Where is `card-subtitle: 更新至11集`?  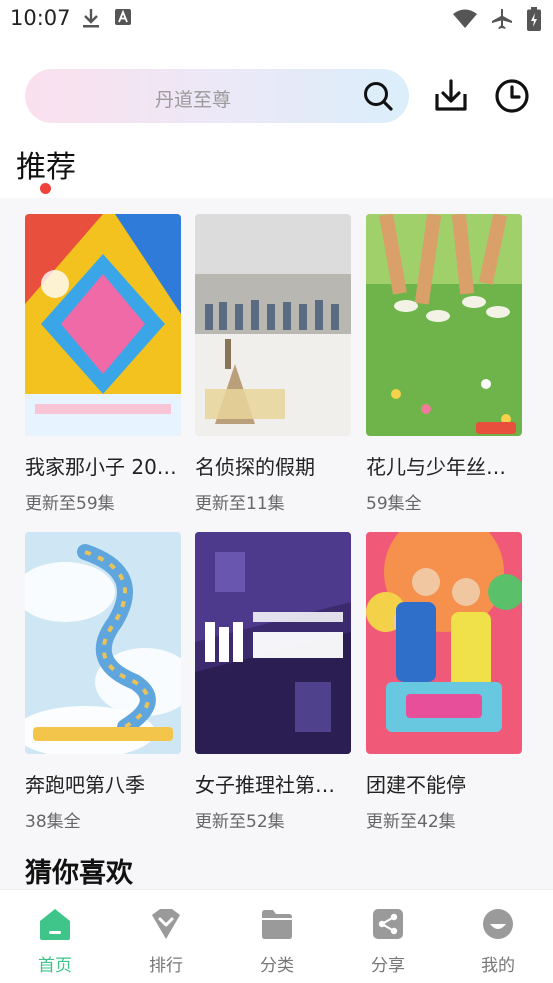
card-subtitle: 更新至11集 is located at coordinates (240, 504).